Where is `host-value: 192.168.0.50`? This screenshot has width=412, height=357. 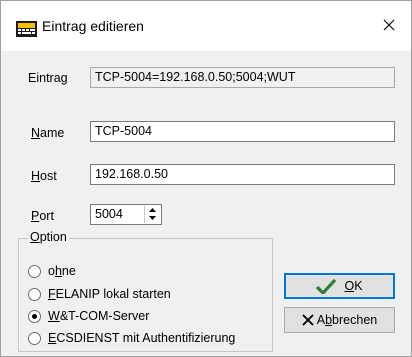
host-value: 192.168.0.50 is located at coordinates (131, 174).